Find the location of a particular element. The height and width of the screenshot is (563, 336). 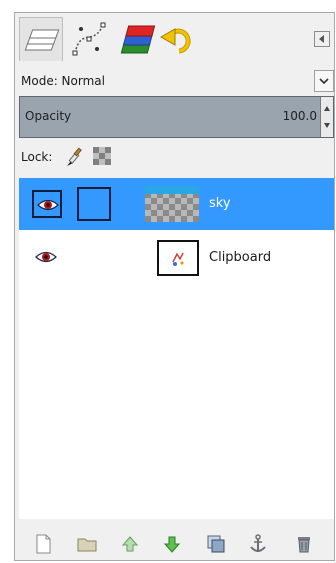

new-layer-group-icon is located at coordinates (87, 545).